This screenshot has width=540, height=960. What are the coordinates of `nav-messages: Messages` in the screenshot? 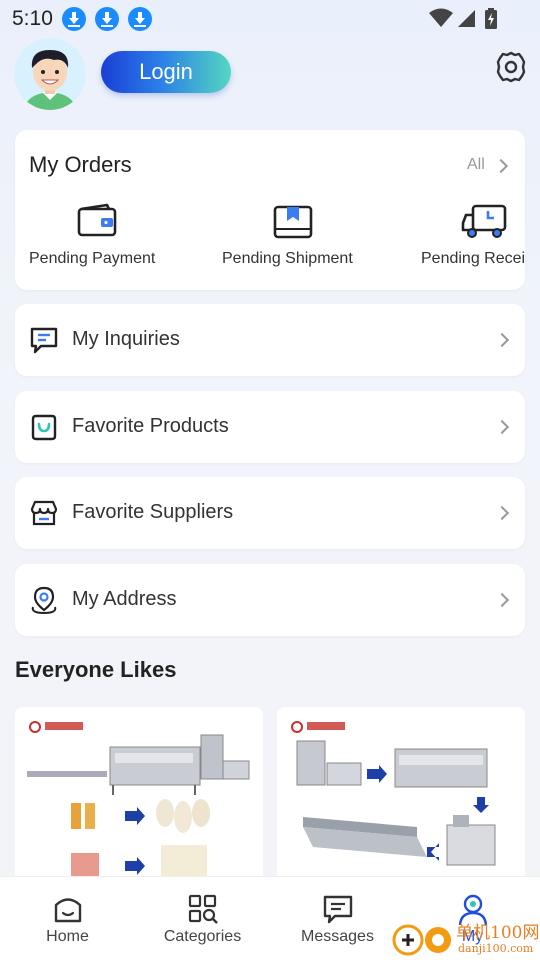 It's located at (337, 918).